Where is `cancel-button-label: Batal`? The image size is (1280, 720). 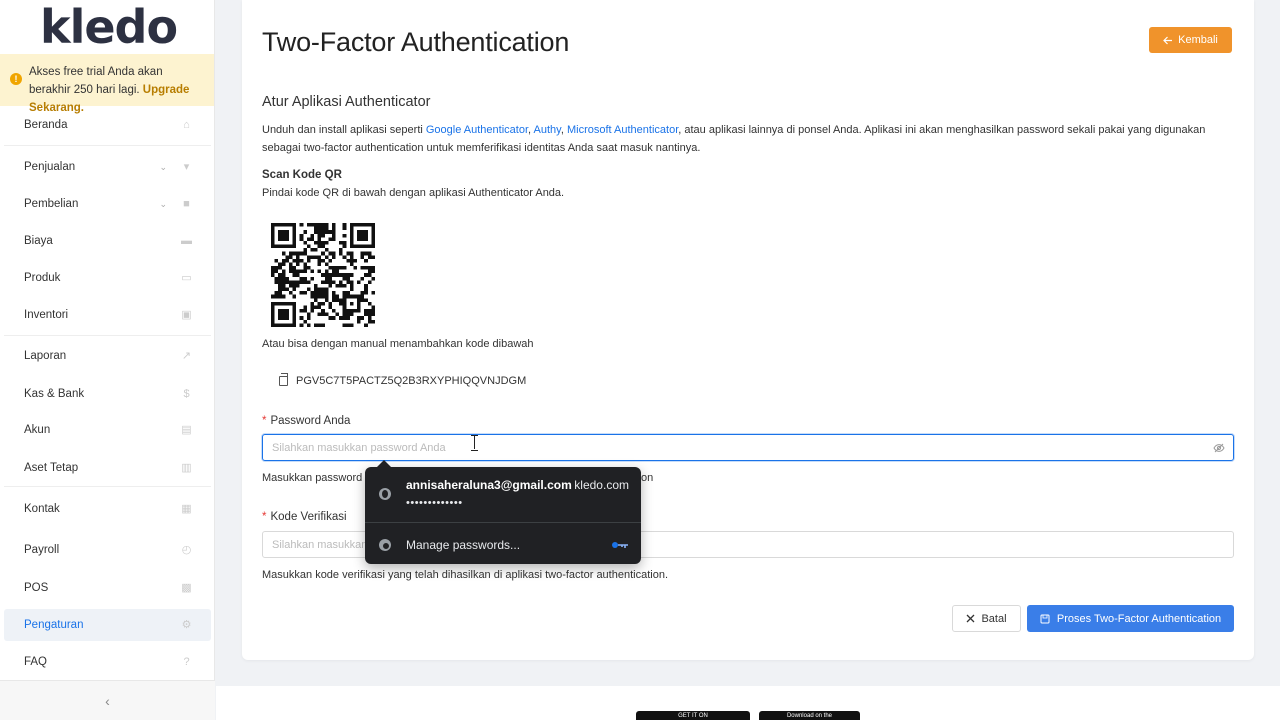
cancel-button-label: Batal is located at coordinates (994, 618).